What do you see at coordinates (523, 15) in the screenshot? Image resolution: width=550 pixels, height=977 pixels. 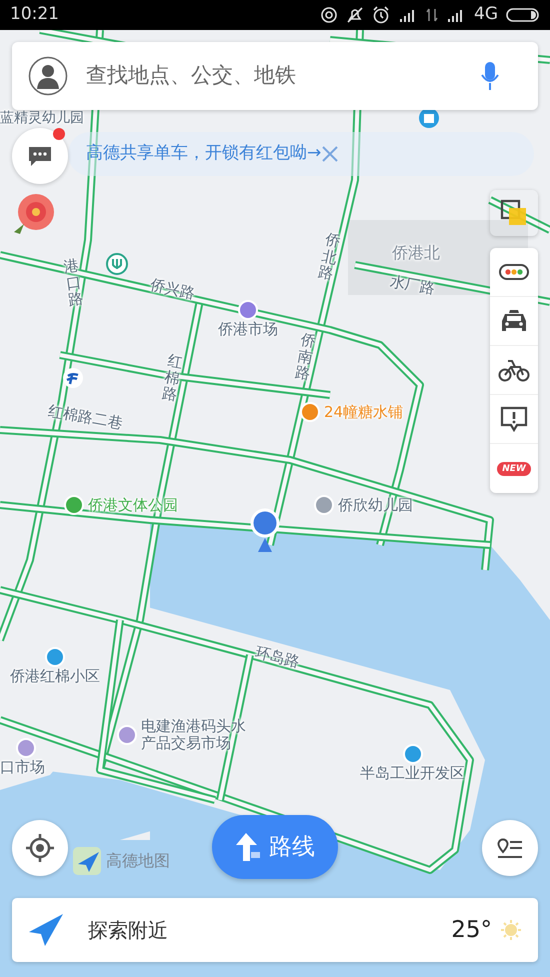 I see `battery-icon` at bounding box center [523, 15].